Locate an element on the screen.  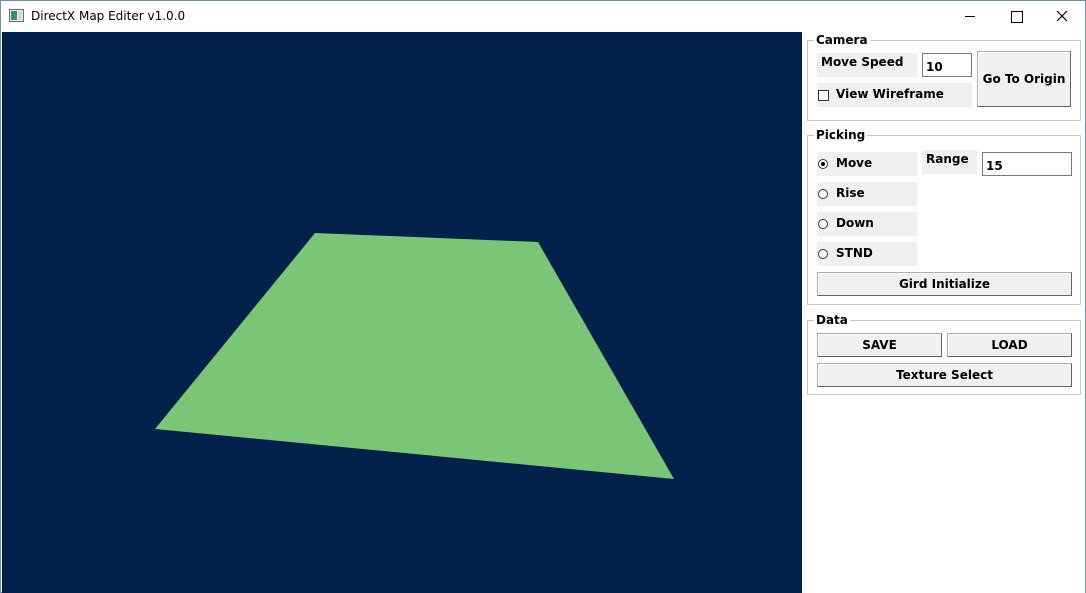
move-speed-input is located at coordinates (947, 65).